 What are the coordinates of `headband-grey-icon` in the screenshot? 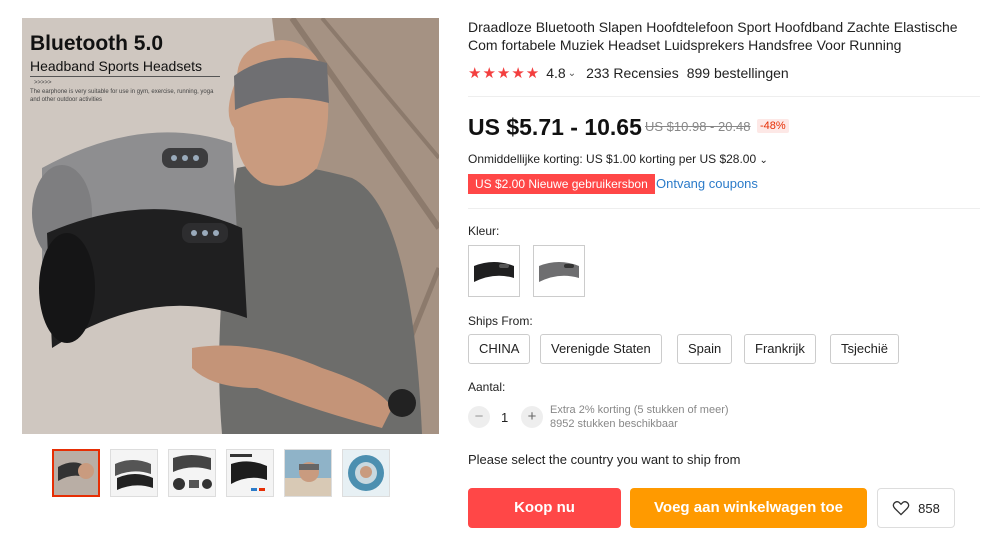 It's located at (559, 272).